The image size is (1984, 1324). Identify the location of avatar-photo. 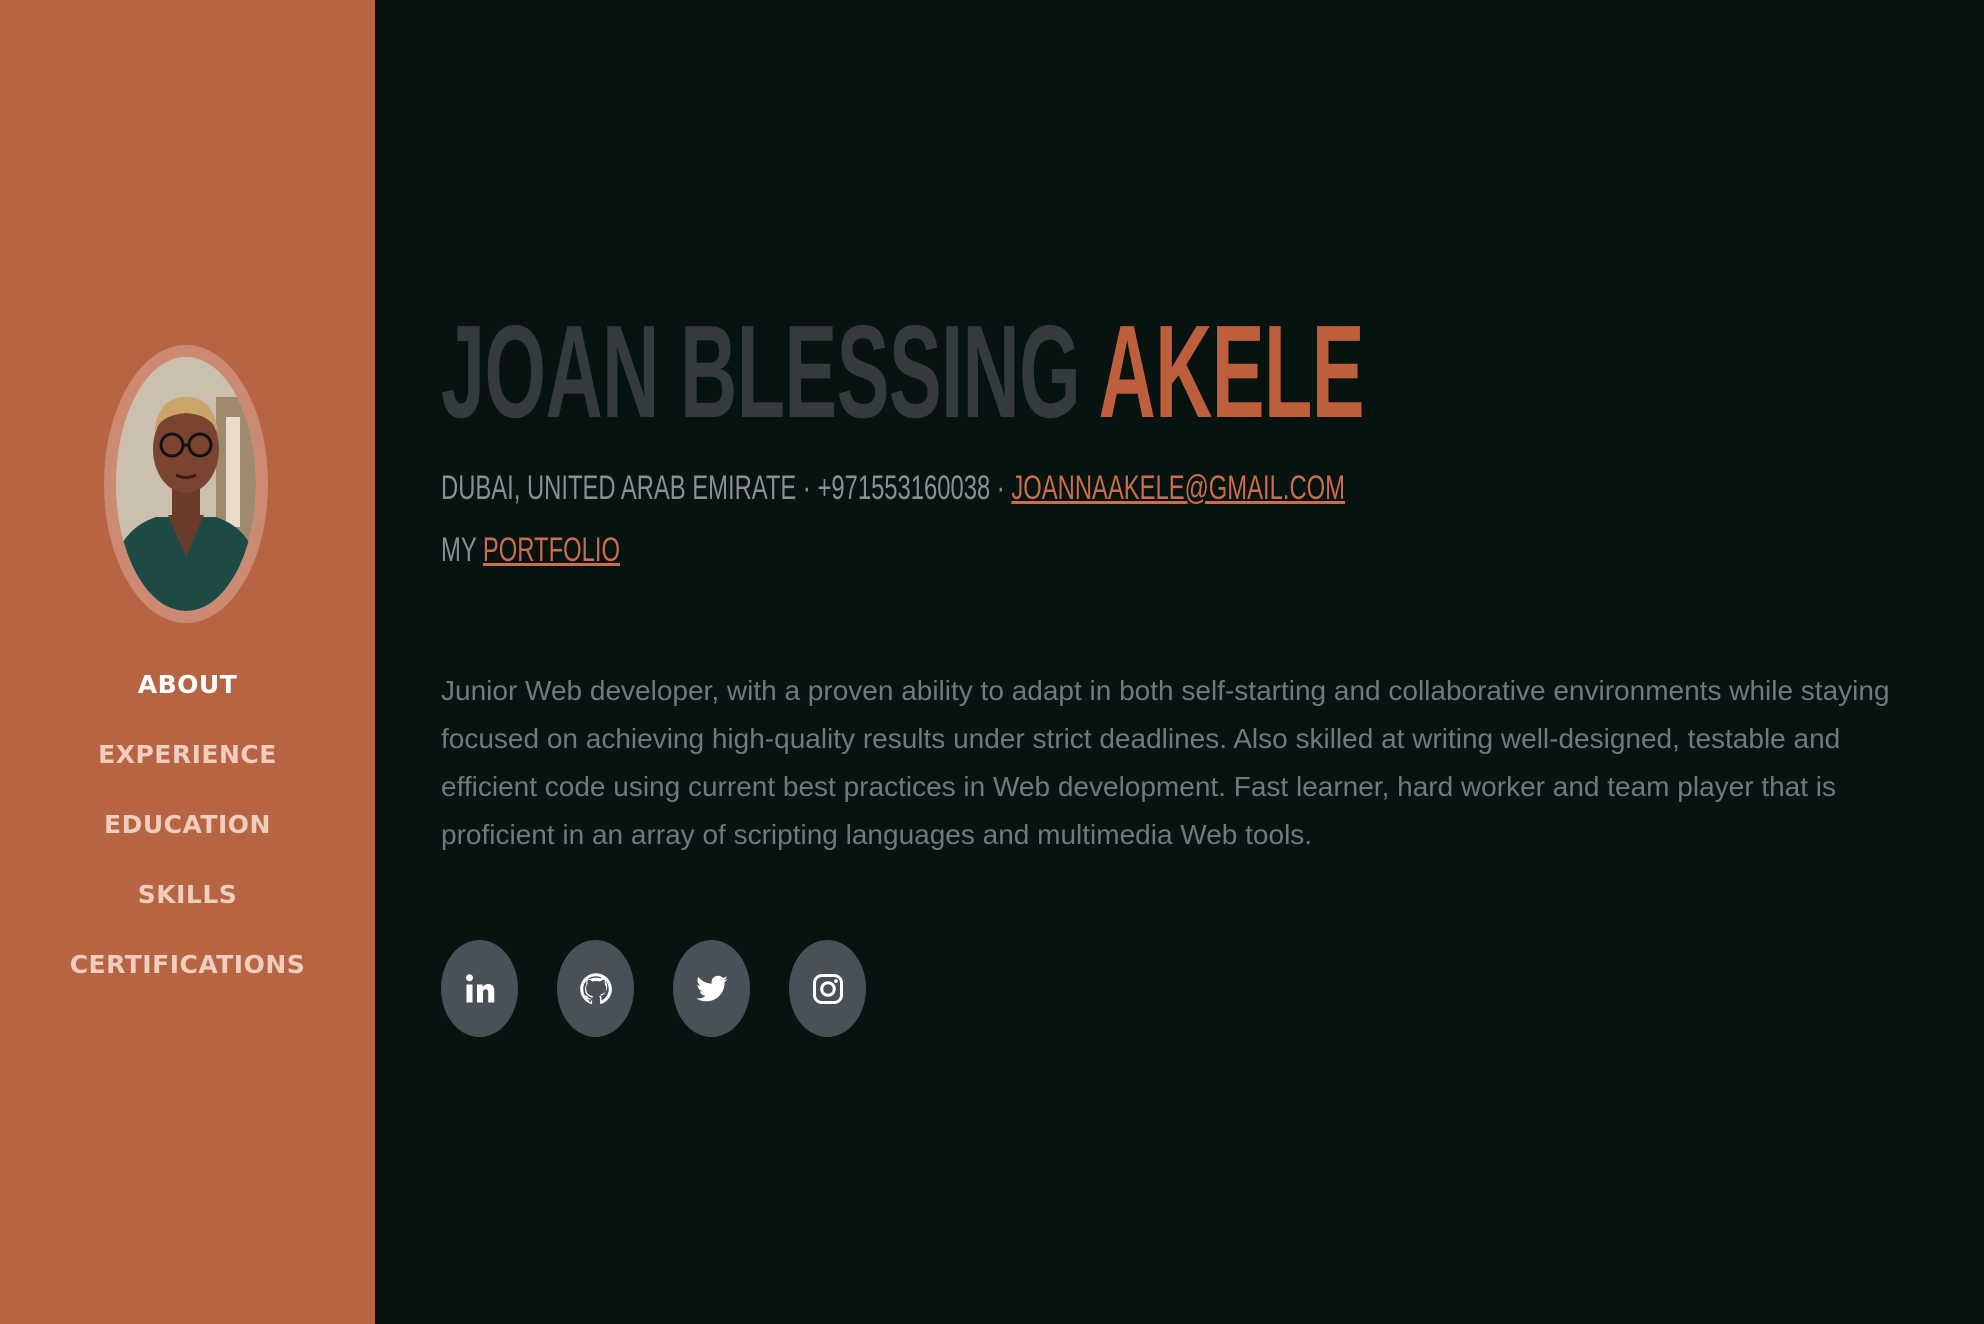
(186, 484).